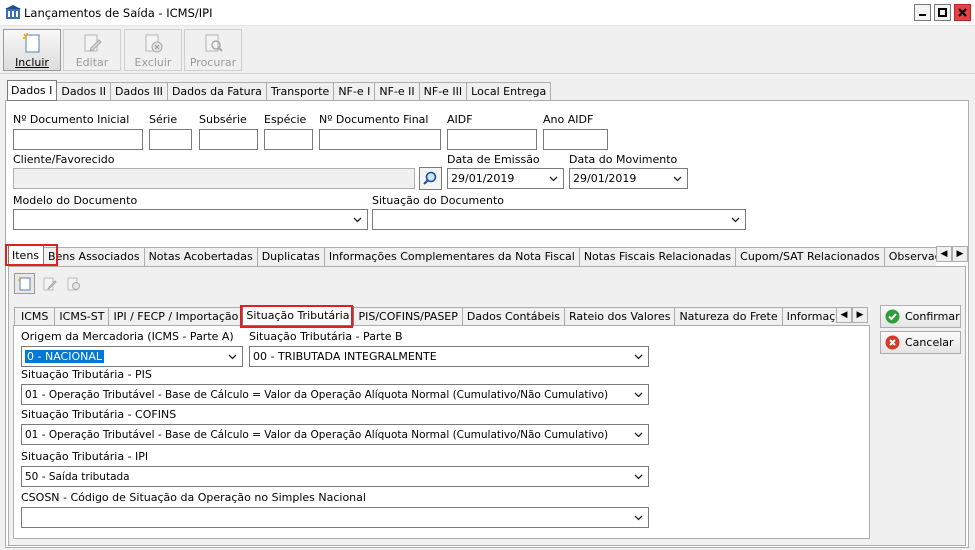 Image resolution: width=975 pixels, height=550 pixels. What do you see at coordinates (176, 316) in the screenshot?
I see `tab-ipi-fecp: IPI / FECP / Importação` at bounding box center [176, 316].